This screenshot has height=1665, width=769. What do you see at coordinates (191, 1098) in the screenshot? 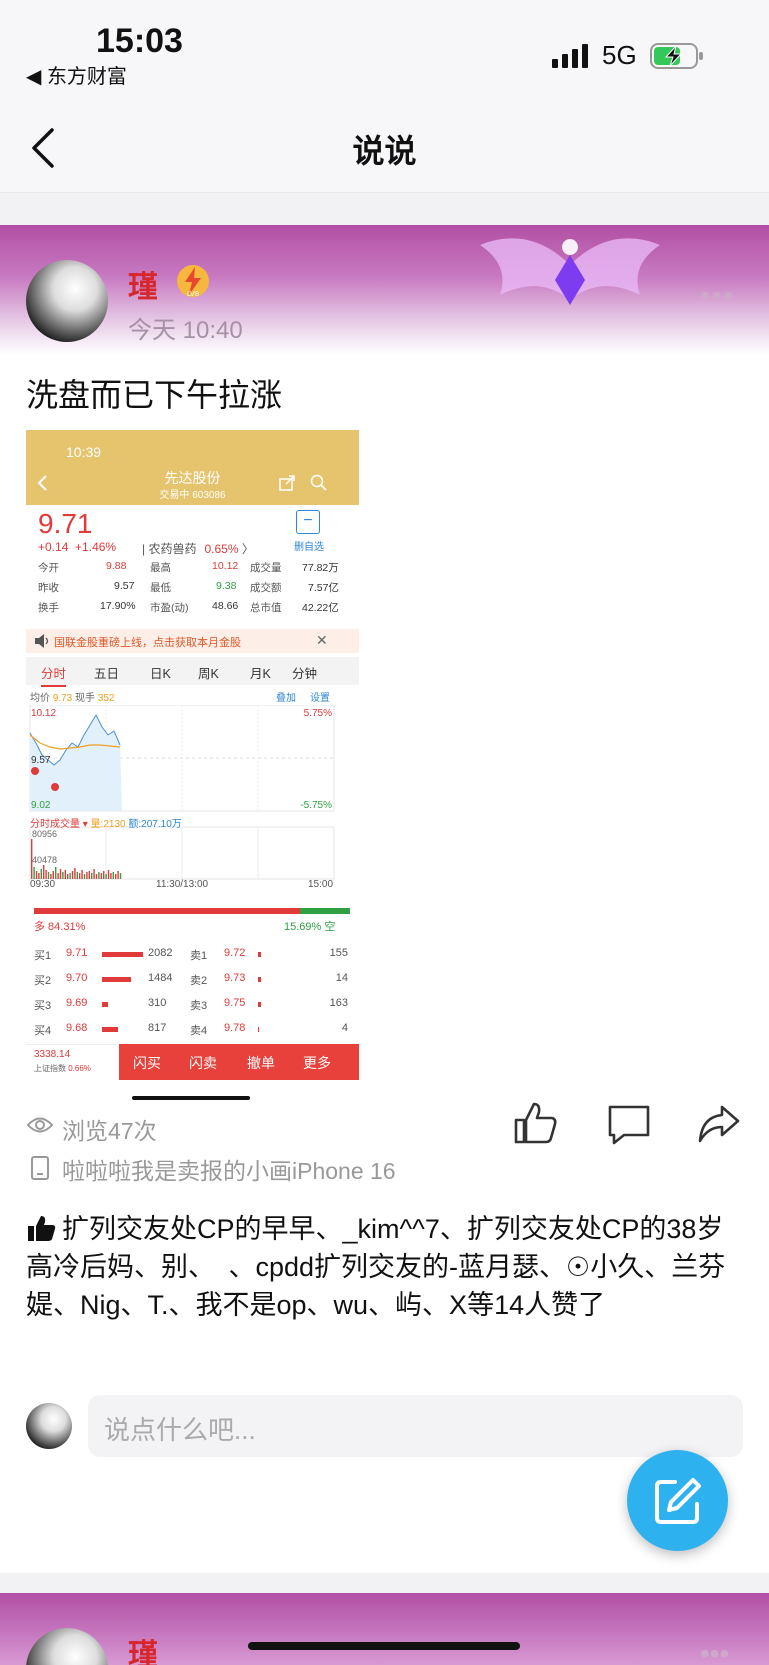
I see `screenshot-home-indicator` at bounding box center [191, 1098].